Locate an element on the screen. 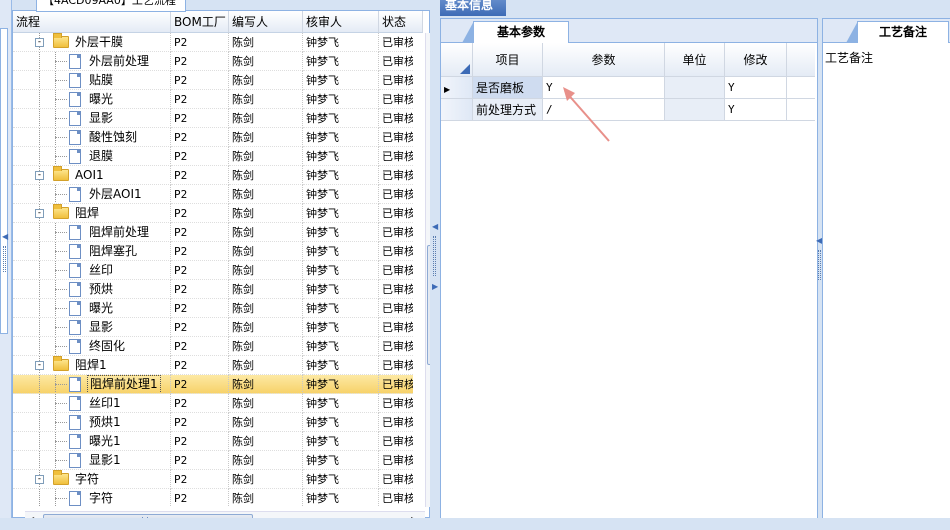 The height and width of the screenshot is (530, 950). tree-cell-name: 阻焊前处理1 is located at coordinates (92, 384).